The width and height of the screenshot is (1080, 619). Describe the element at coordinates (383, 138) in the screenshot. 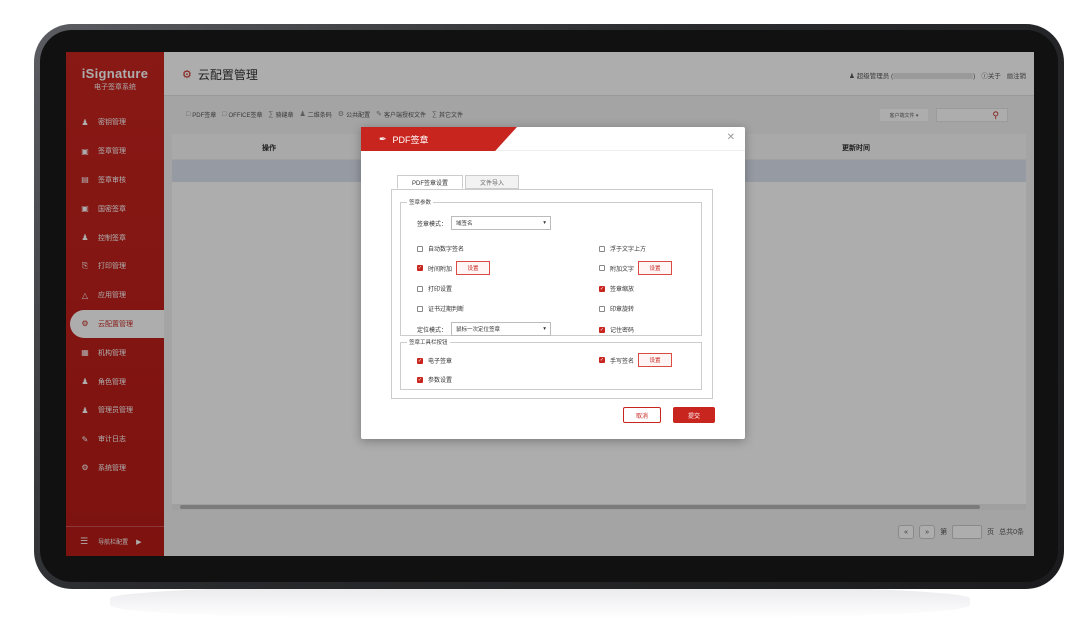

I see `pen-icon: ✒` at that location.